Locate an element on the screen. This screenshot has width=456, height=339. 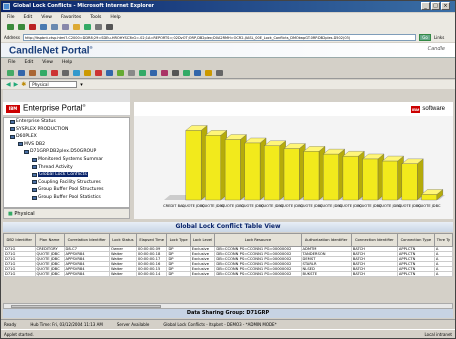
navigator-arrow-icon: ◀ is located at coordinates (8, 84).